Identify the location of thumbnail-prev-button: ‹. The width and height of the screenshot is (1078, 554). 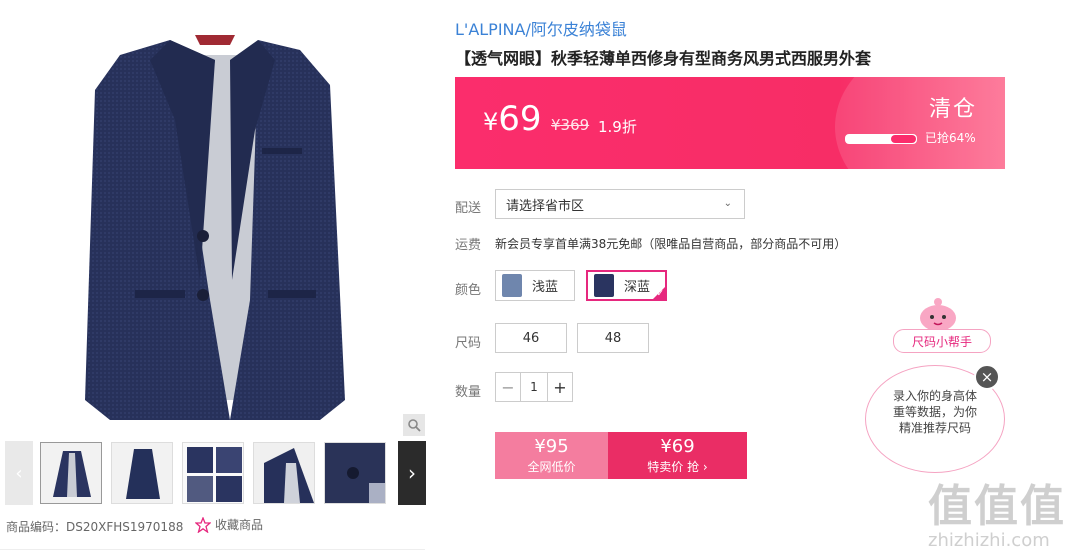
(19, 473).